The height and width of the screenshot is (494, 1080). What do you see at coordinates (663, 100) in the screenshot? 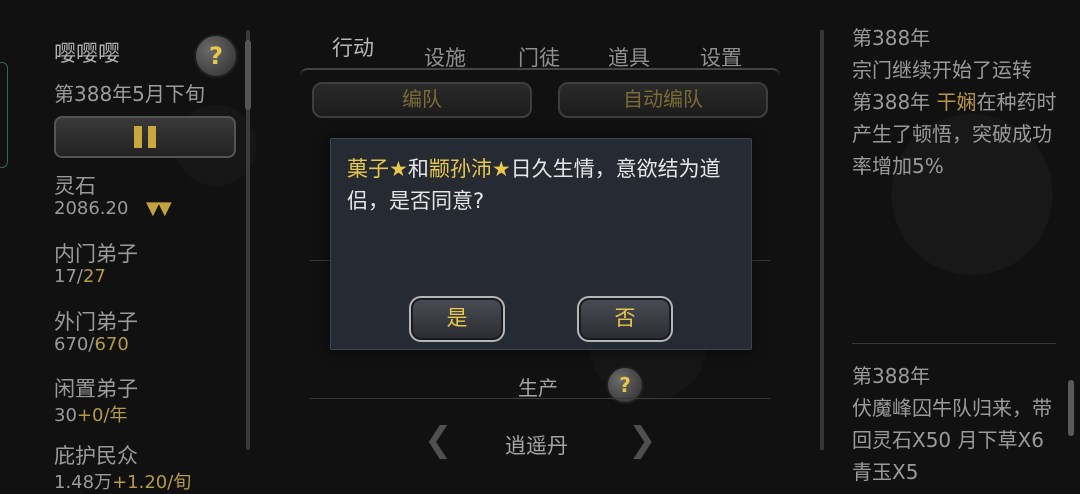
I see `auto-team-button: 自动编队` at bounding box center [663, 100].